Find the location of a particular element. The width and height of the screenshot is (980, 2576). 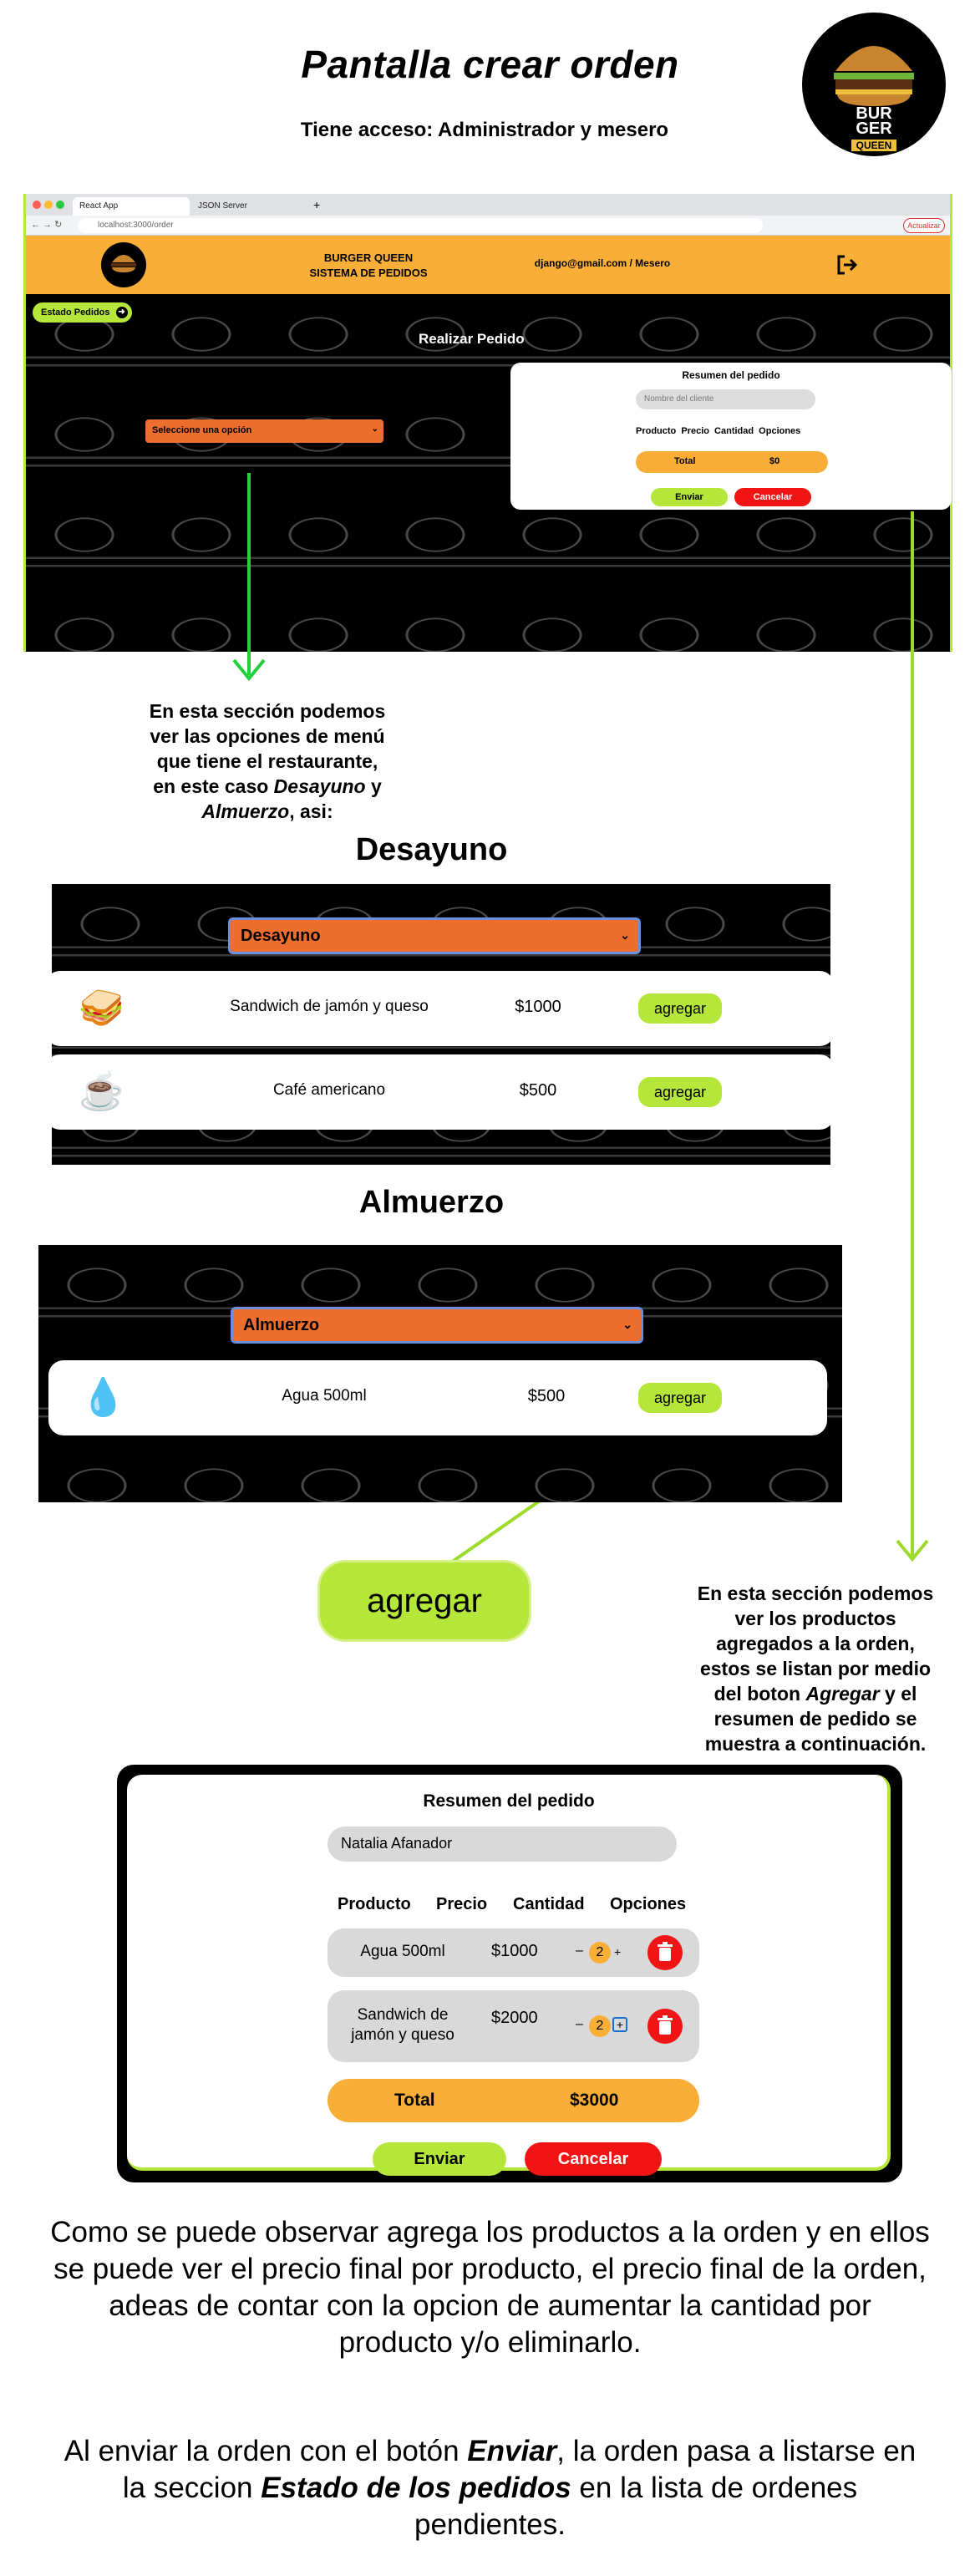

desayuno-select-value: Desayuno is located at coordinates (281, 936).